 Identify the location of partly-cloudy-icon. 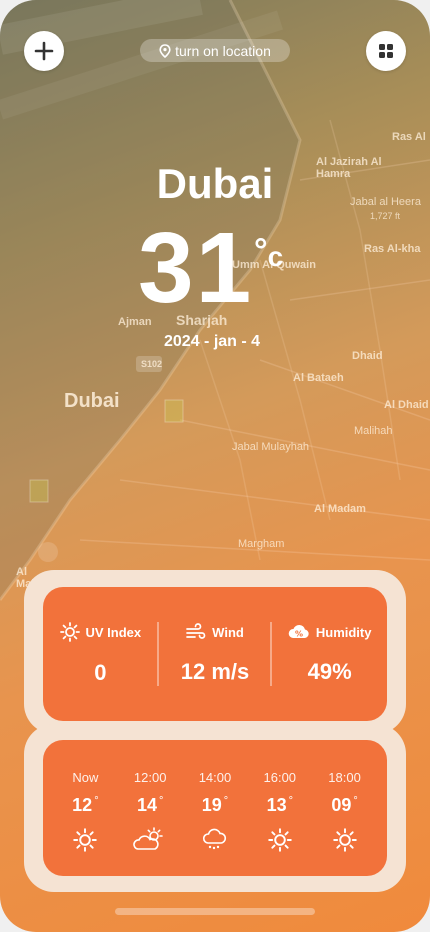
(148, 838).